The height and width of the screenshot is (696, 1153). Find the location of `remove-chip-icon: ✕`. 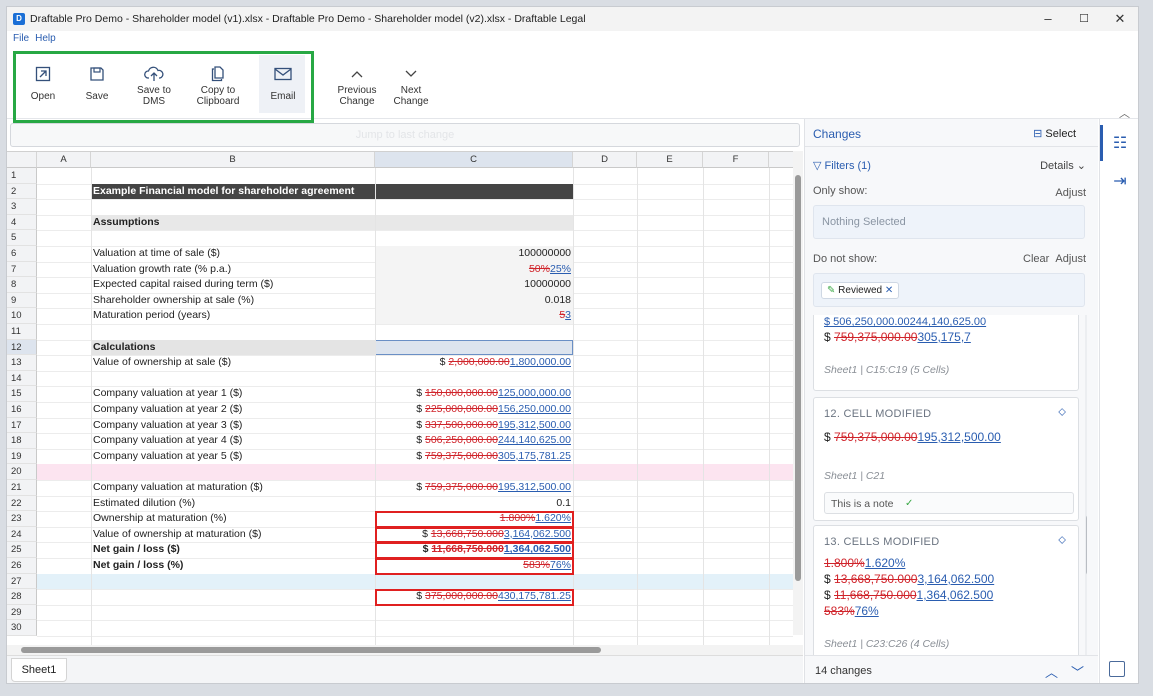

remove-chip-icon: ✕ is located at coordinates (887, 290).